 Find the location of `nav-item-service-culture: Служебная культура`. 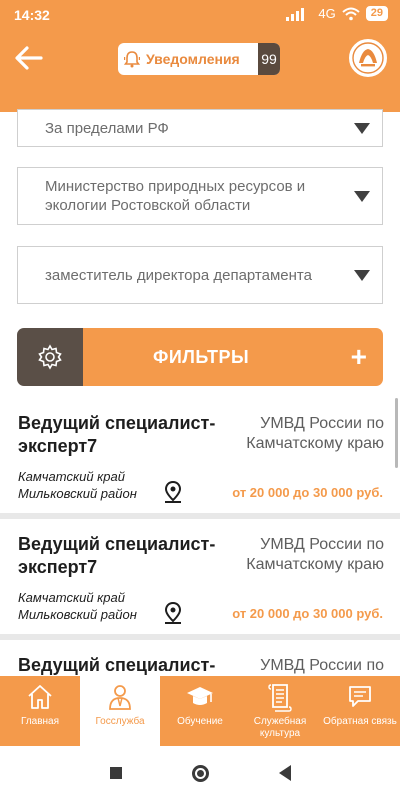

nav-item-service-culture: Служебная культура is located at coordinates (280, 711).